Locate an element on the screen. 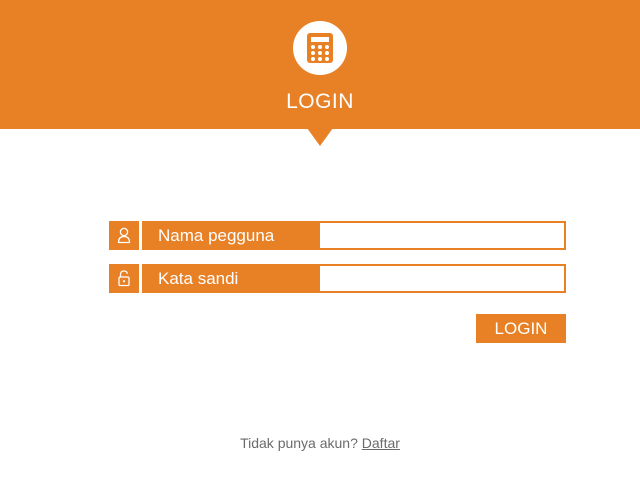  register-prompt: Tidak punya akun? Daftar is located at coordinates (320, 443).